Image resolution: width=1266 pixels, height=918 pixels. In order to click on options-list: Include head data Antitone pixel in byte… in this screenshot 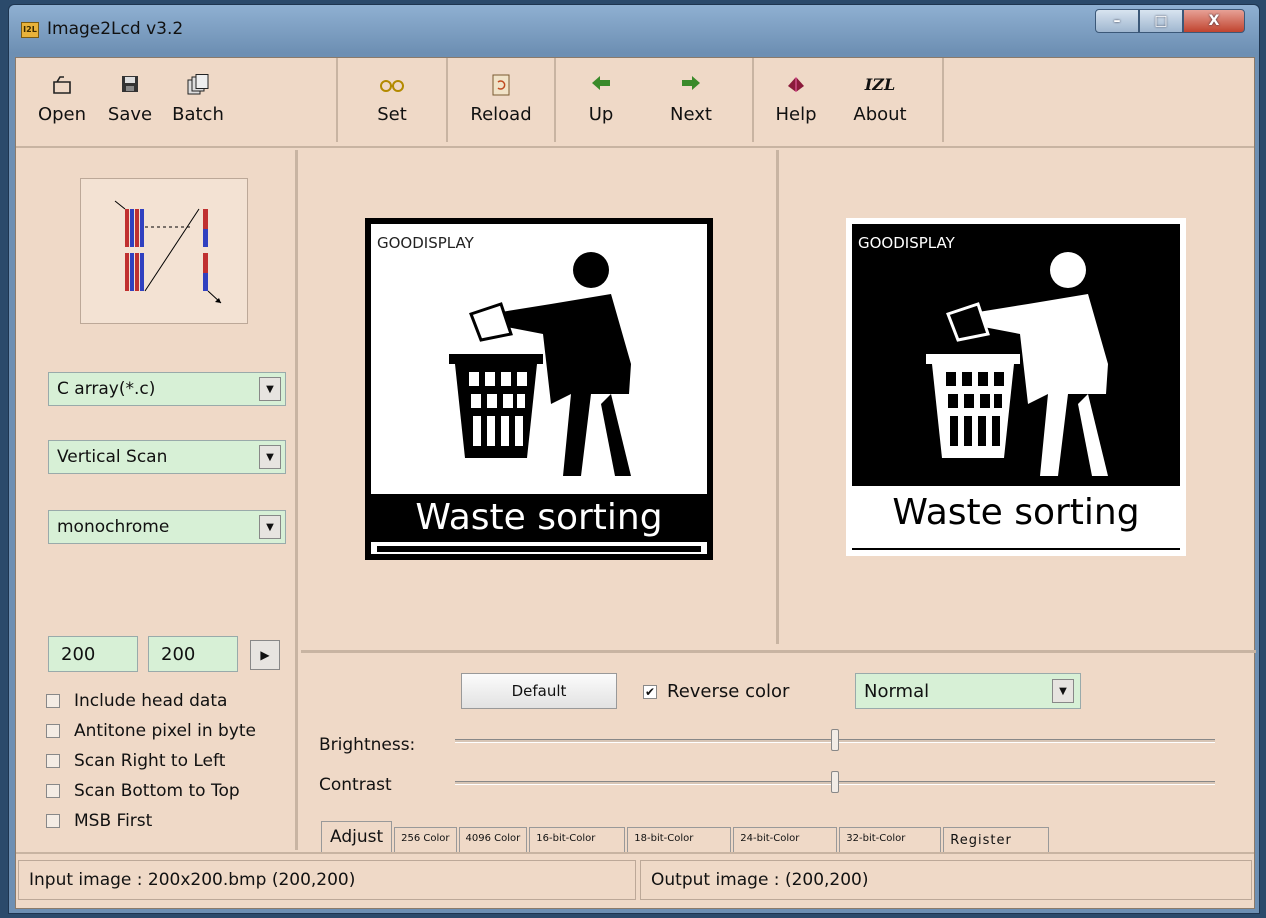, I will do `click(151, 761)`.